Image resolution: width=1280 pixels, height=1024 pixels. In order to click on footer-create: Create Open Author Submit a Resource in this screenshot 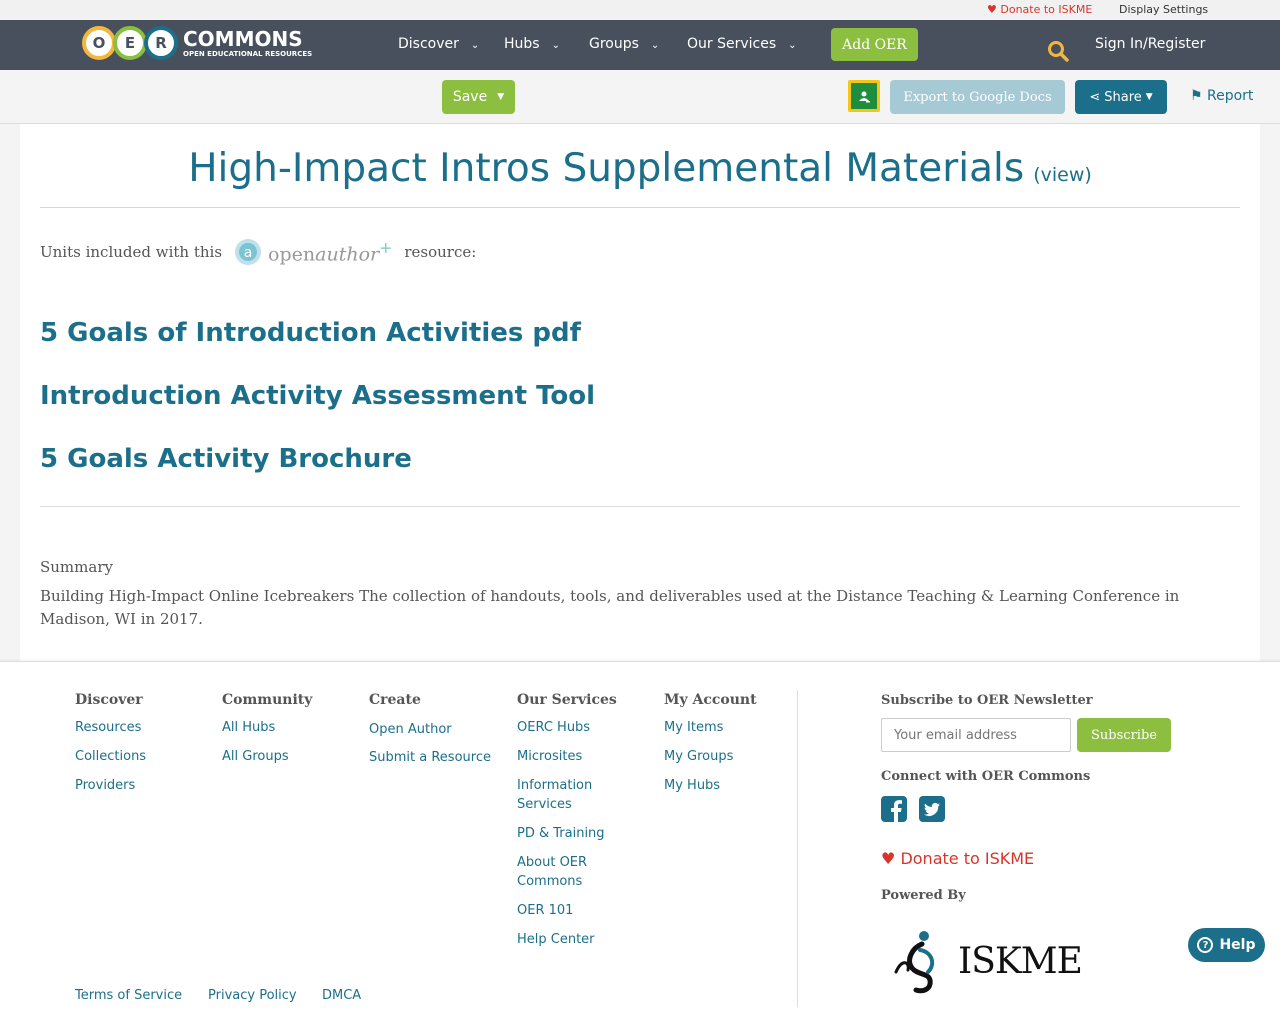, I will do `click(436, 734)`.